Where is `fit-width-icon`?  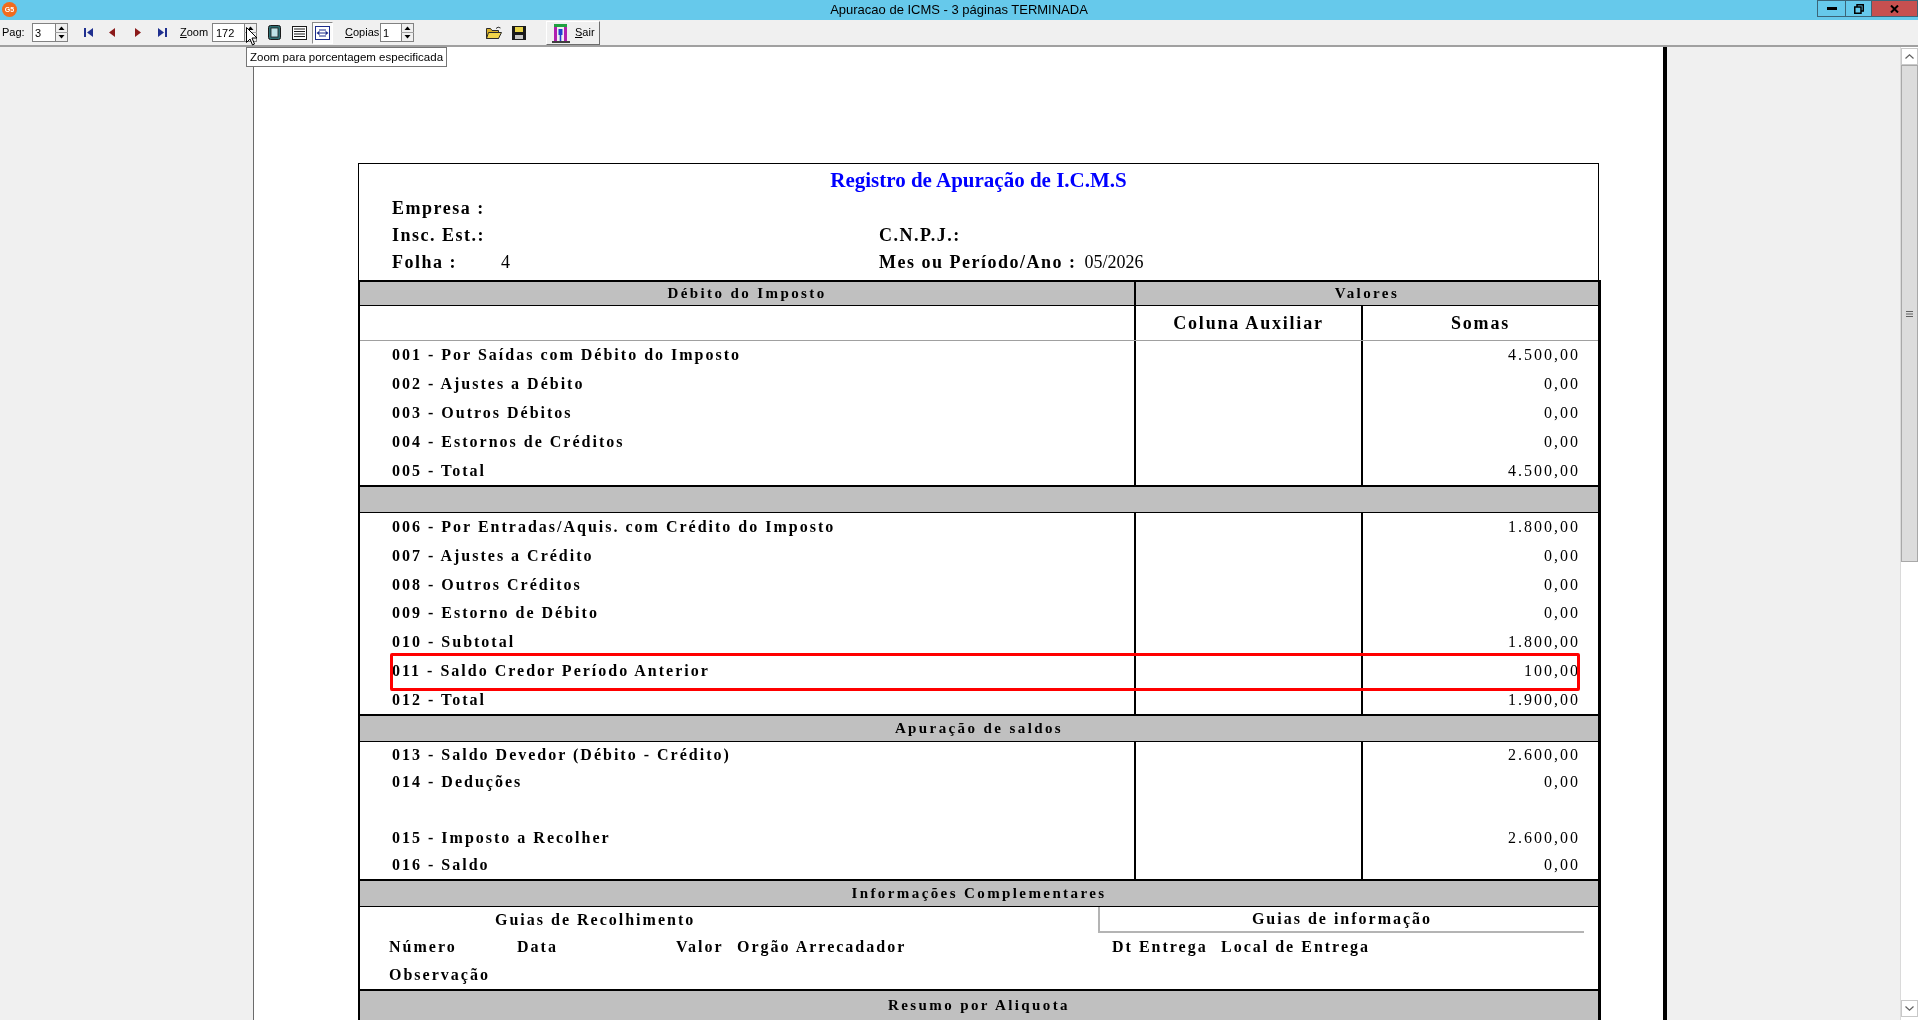 fit-width-icon is located at coordinates (322, 32).